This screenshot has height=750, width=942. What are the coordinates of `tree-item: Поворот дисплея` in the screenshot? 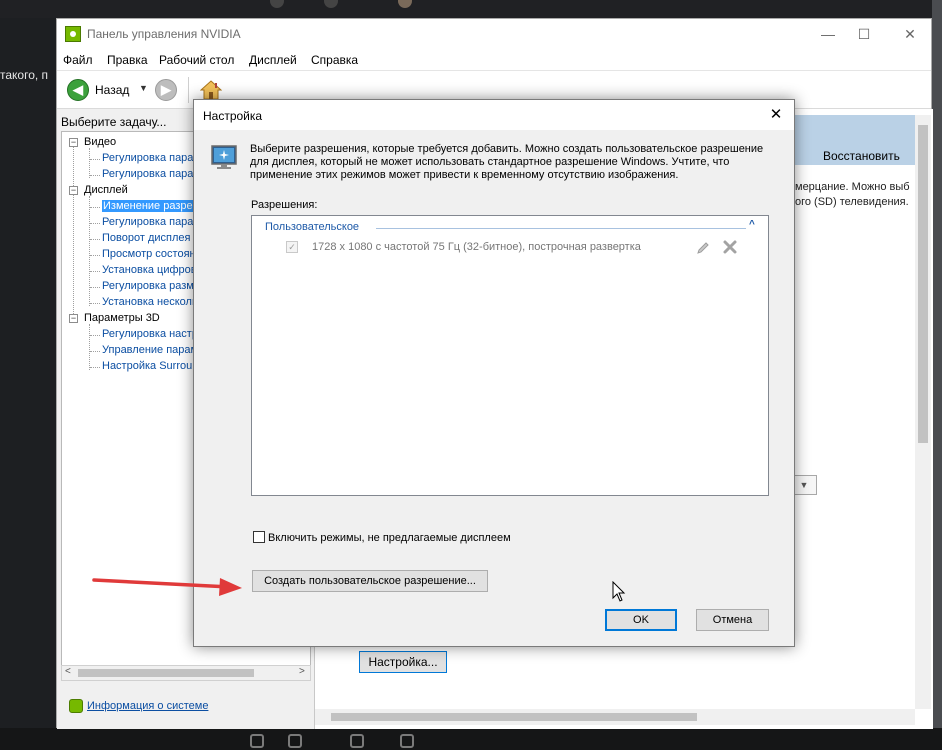 It's located at (146, 238).